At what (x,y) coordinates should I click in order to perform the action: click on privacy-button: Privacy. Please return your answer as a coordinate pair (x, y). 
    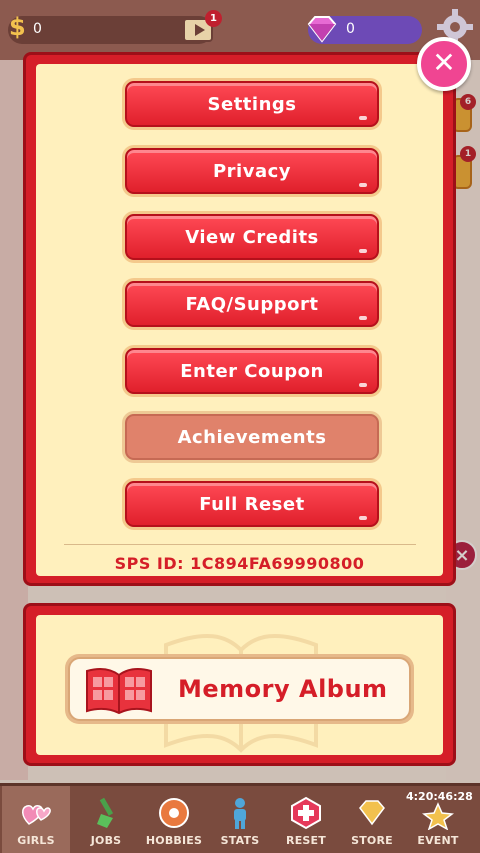
    Looking at the image, I should click on (252, 171).